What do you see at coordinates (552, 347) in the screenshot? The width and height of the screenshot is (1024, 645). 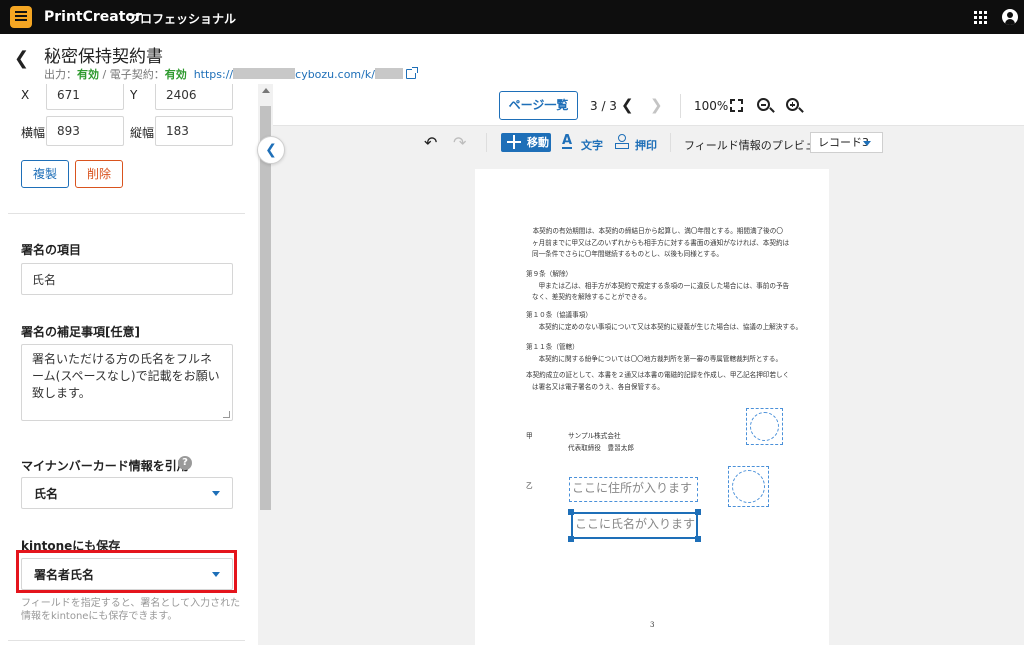 I see `article-title: 第１１条（管轄）` at bounding box center [552, 347].